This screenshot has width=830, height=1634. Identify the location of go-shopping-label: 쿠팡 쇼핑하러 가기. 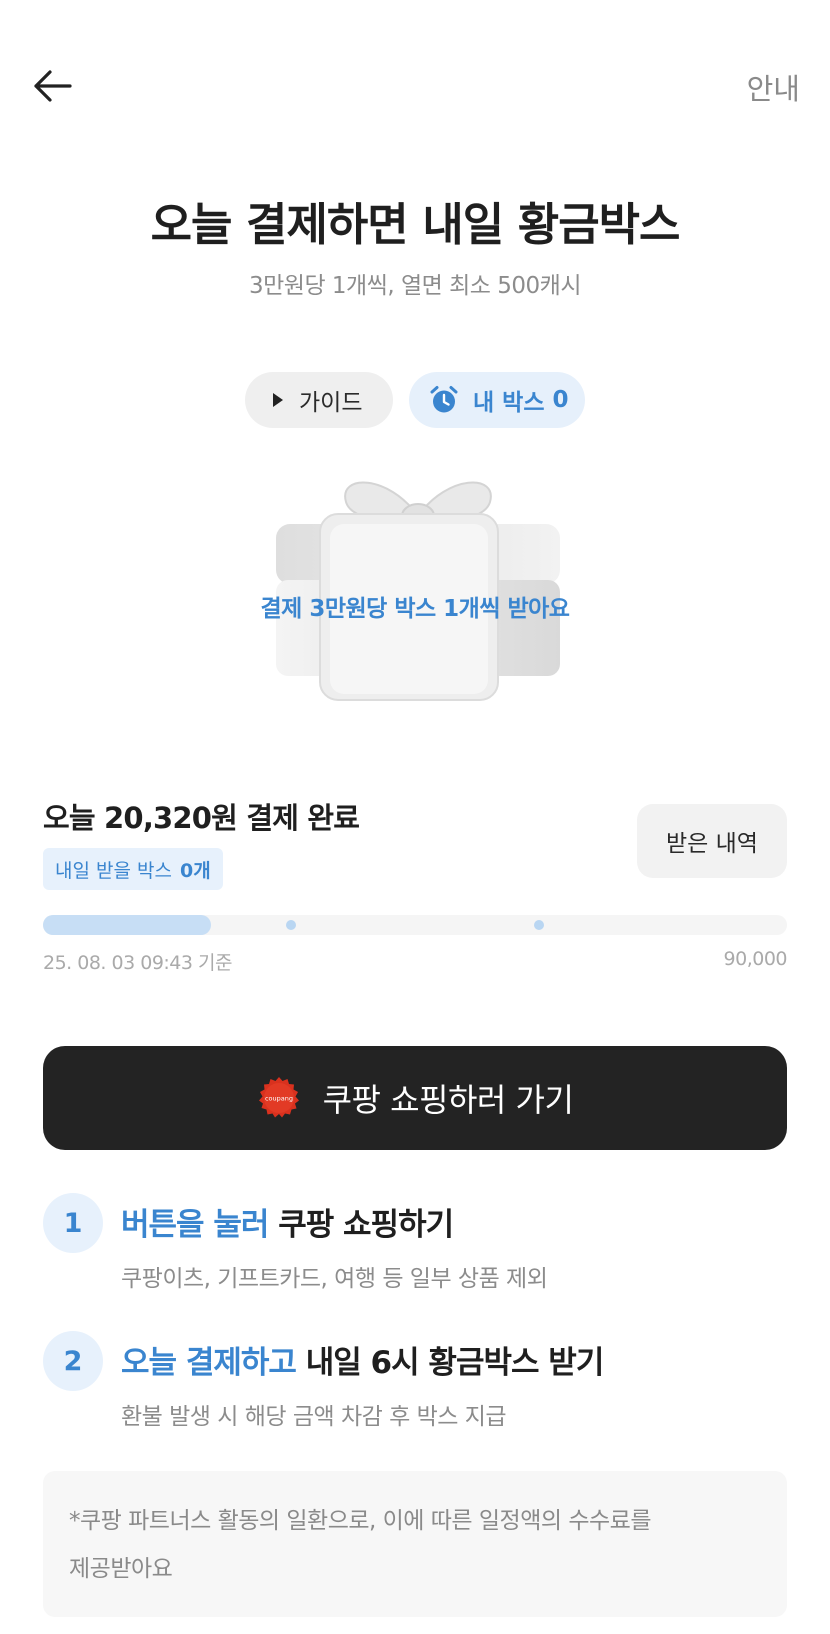
(448, 1100).